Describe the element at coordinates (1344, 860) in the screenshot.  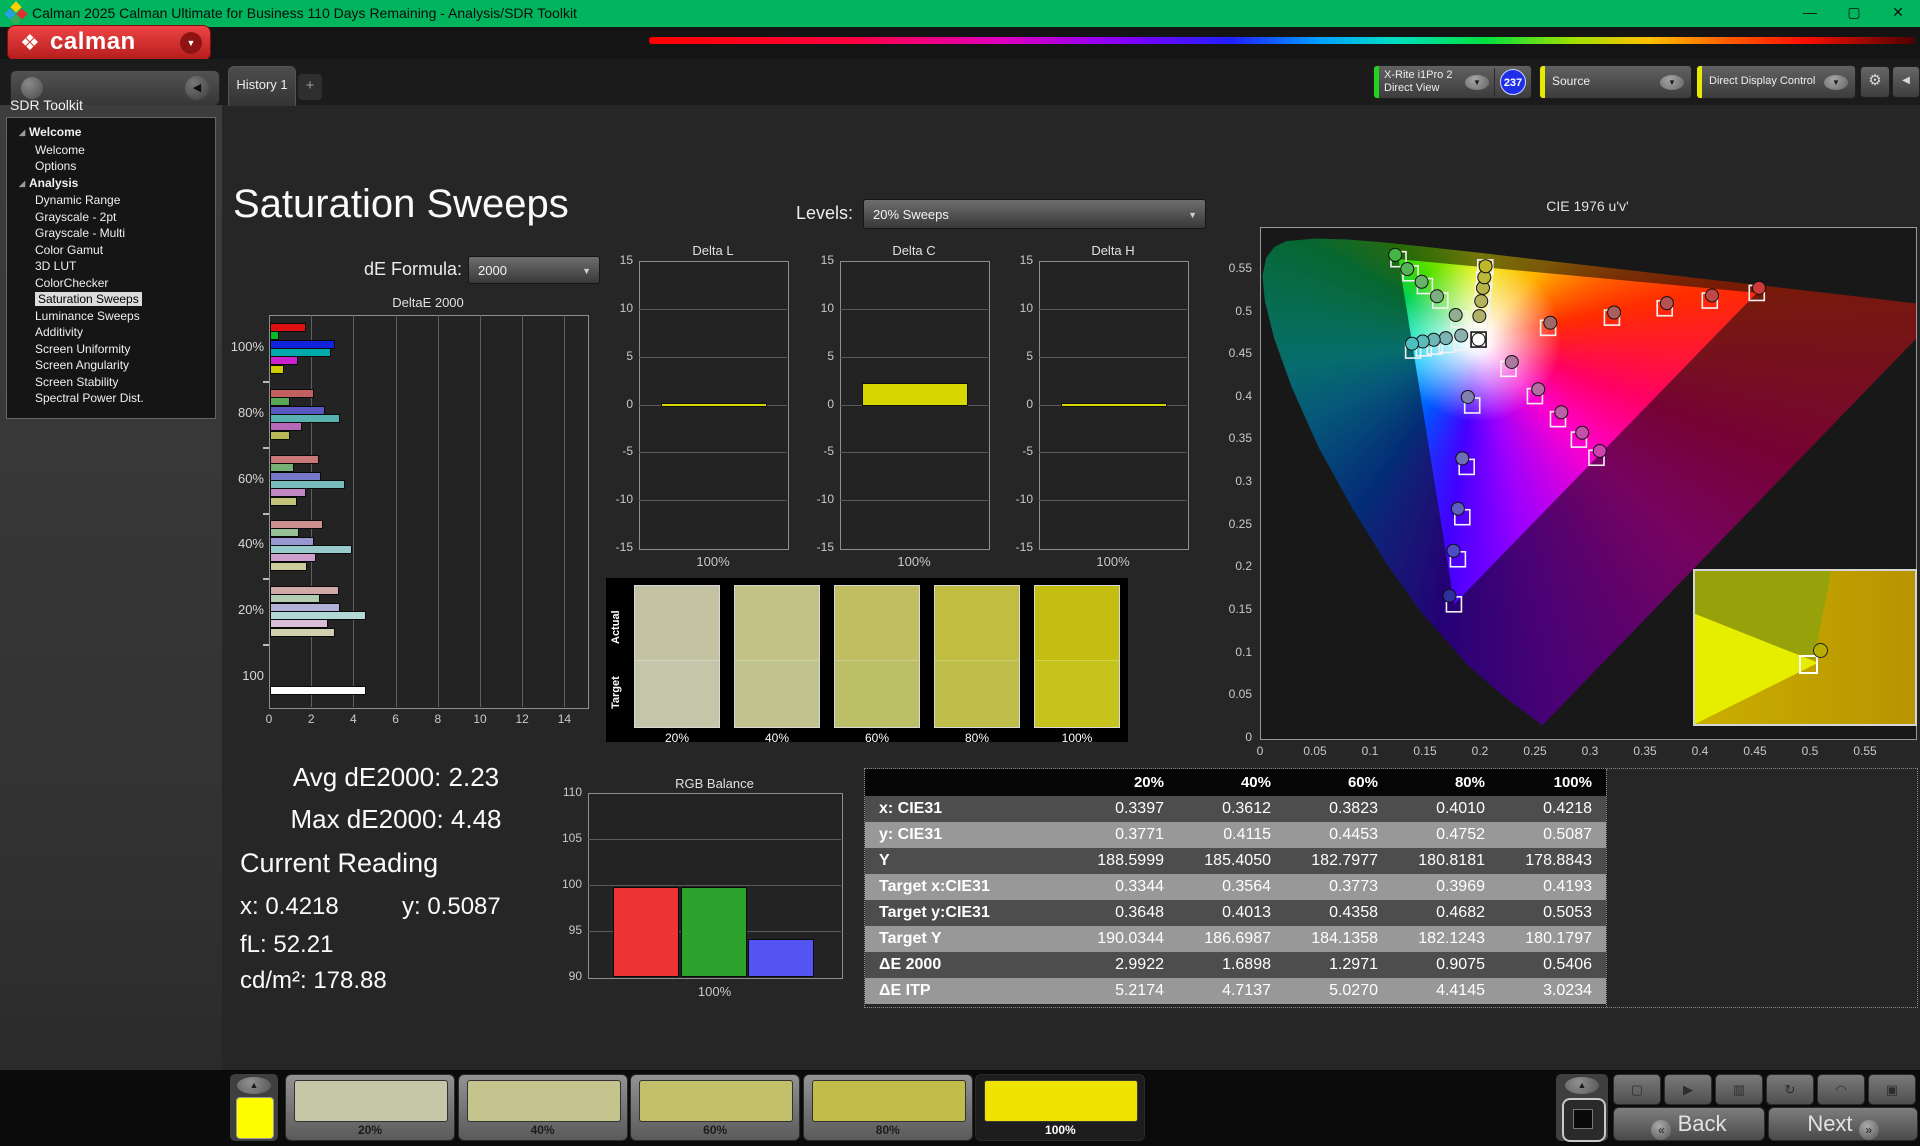
I see `cell-value: 182.7977` at that location.